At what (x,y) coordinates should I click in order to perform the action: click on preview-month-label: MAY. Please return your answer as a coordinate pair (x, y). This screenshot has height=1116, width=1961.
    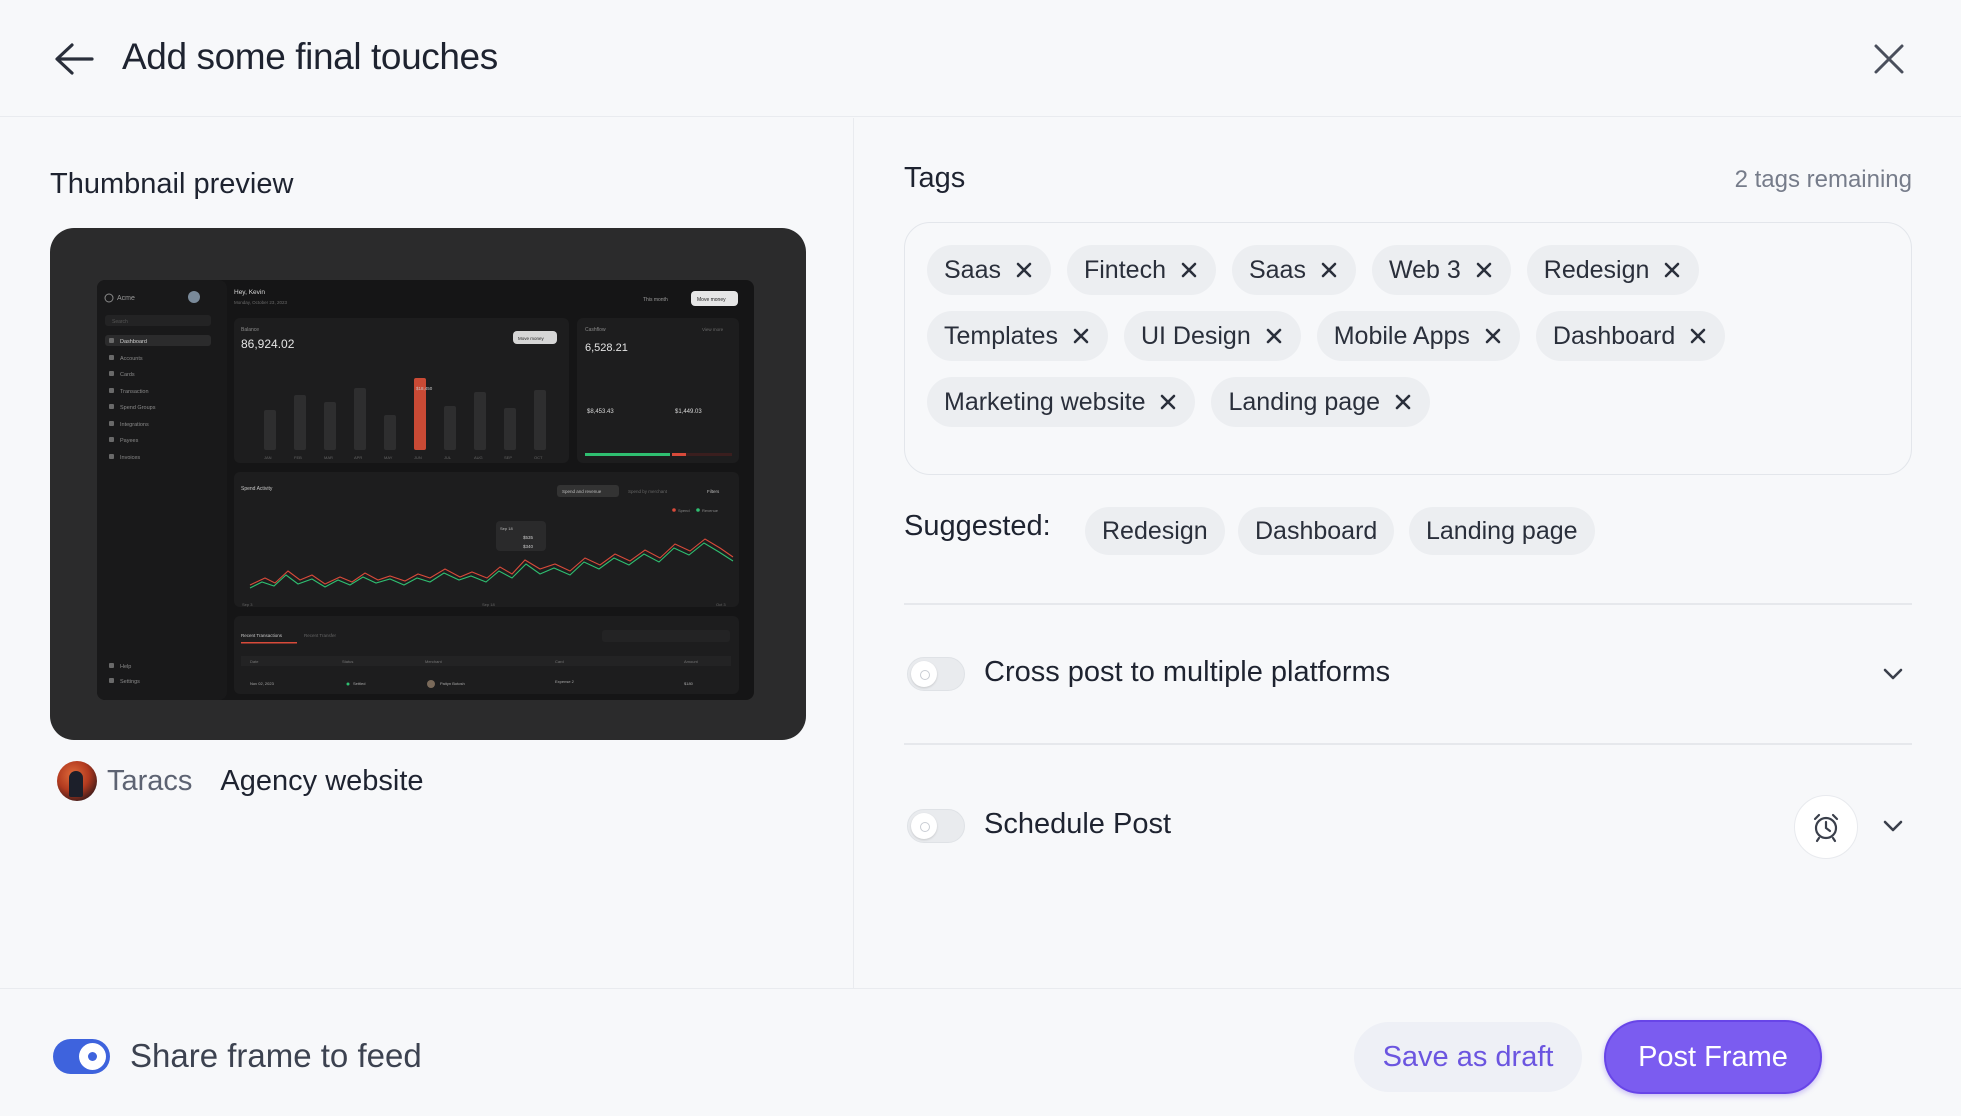
    Looking at the image, I should click on (388, 457).